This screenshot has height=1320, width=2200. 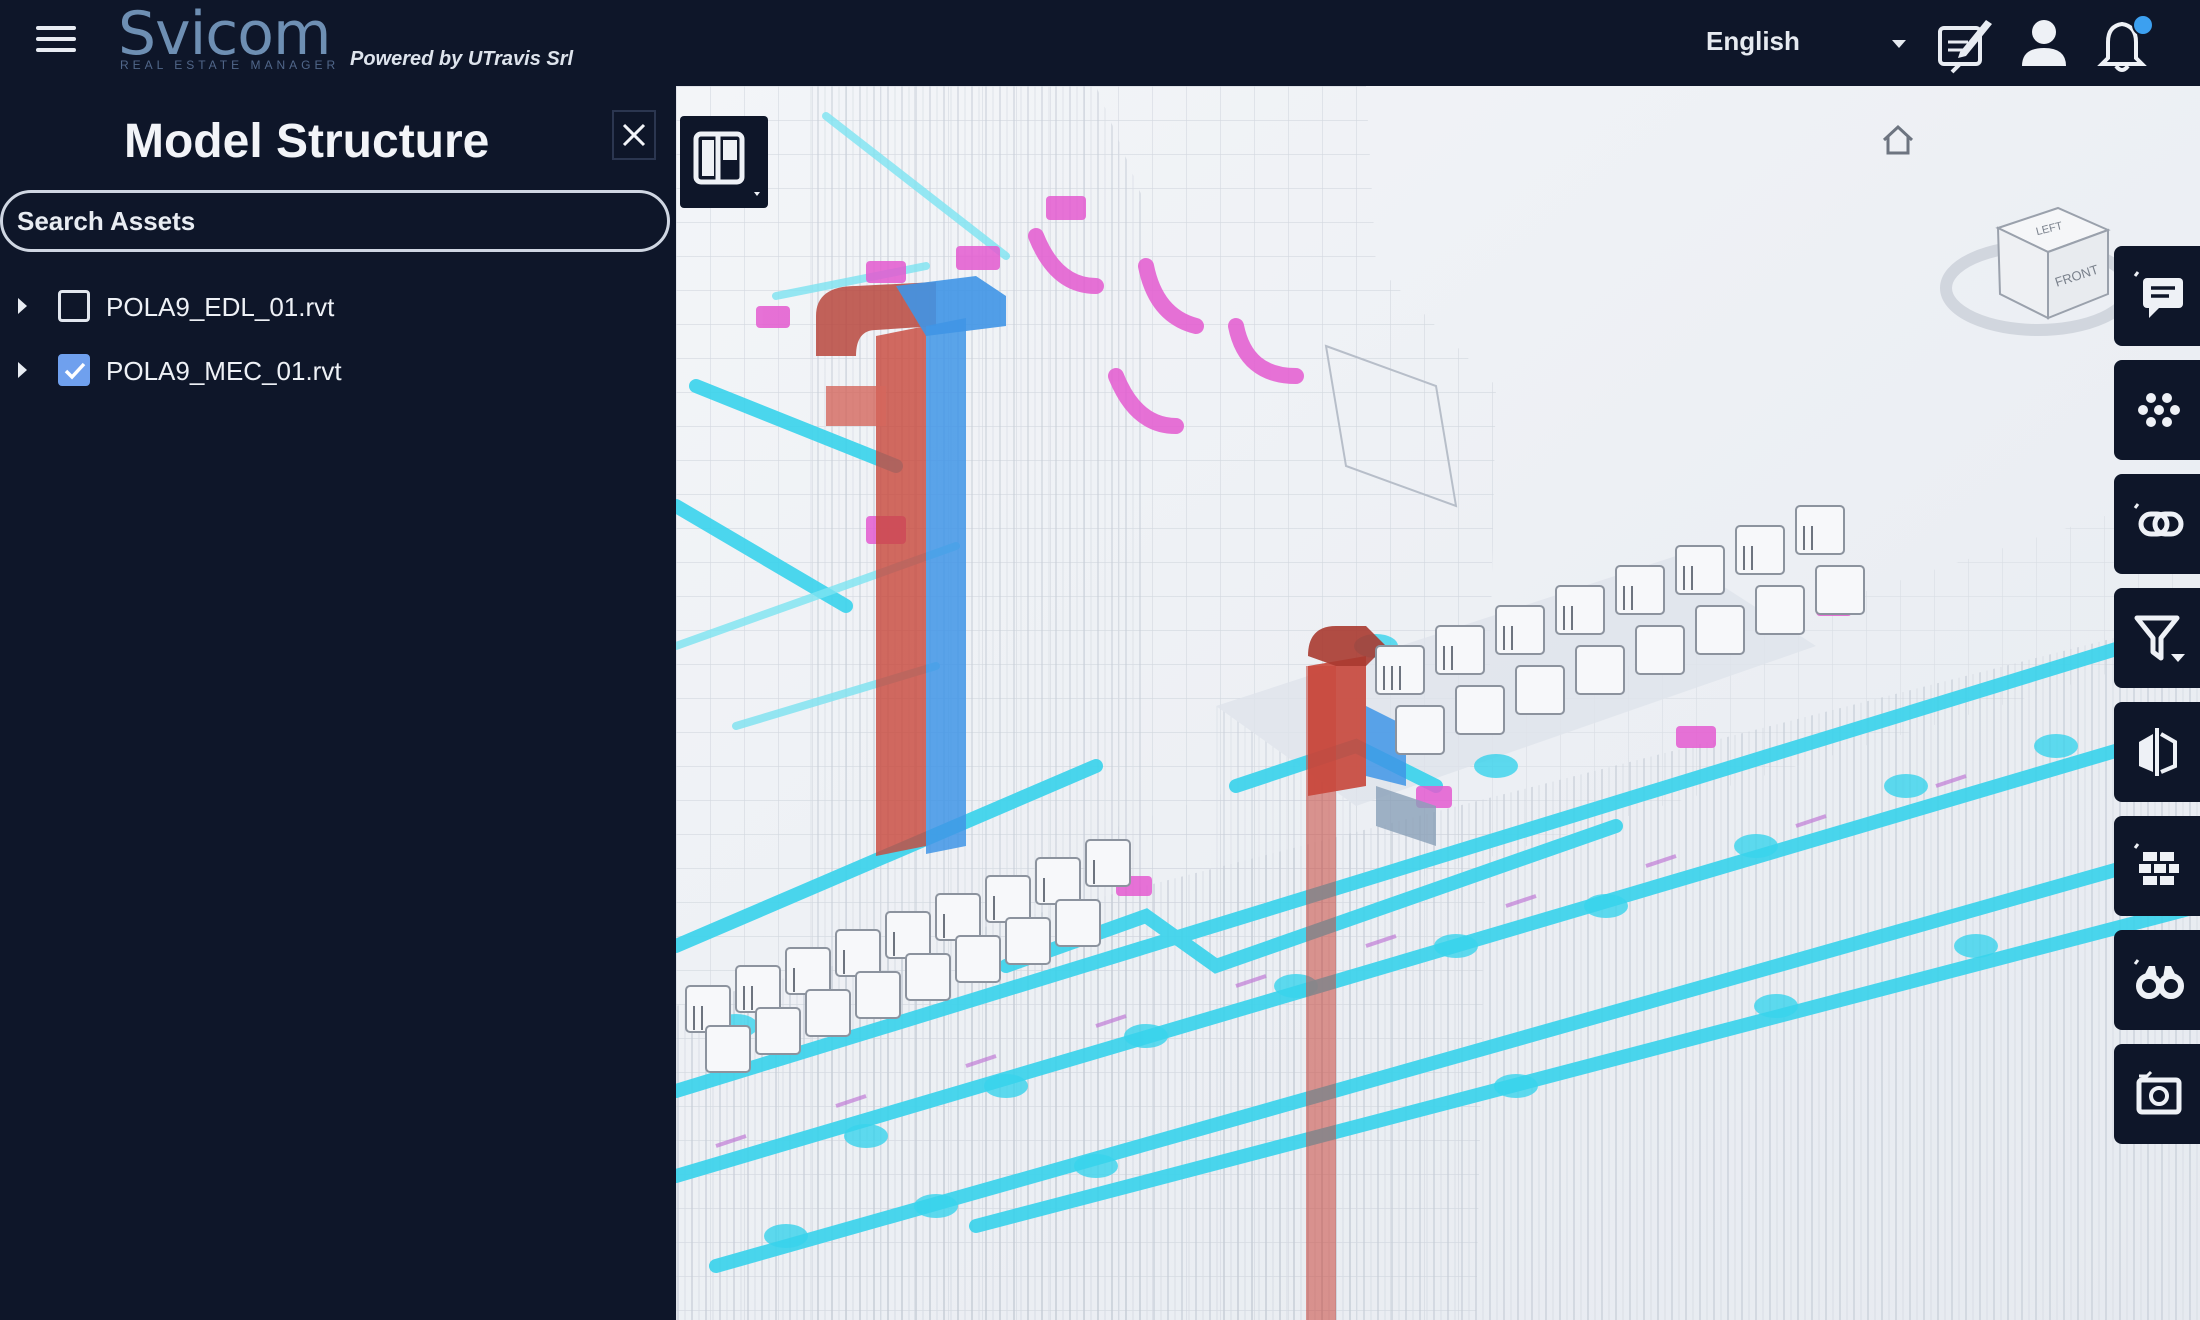 I want to click on dots-grid-button, so click(x=2157, y=410).